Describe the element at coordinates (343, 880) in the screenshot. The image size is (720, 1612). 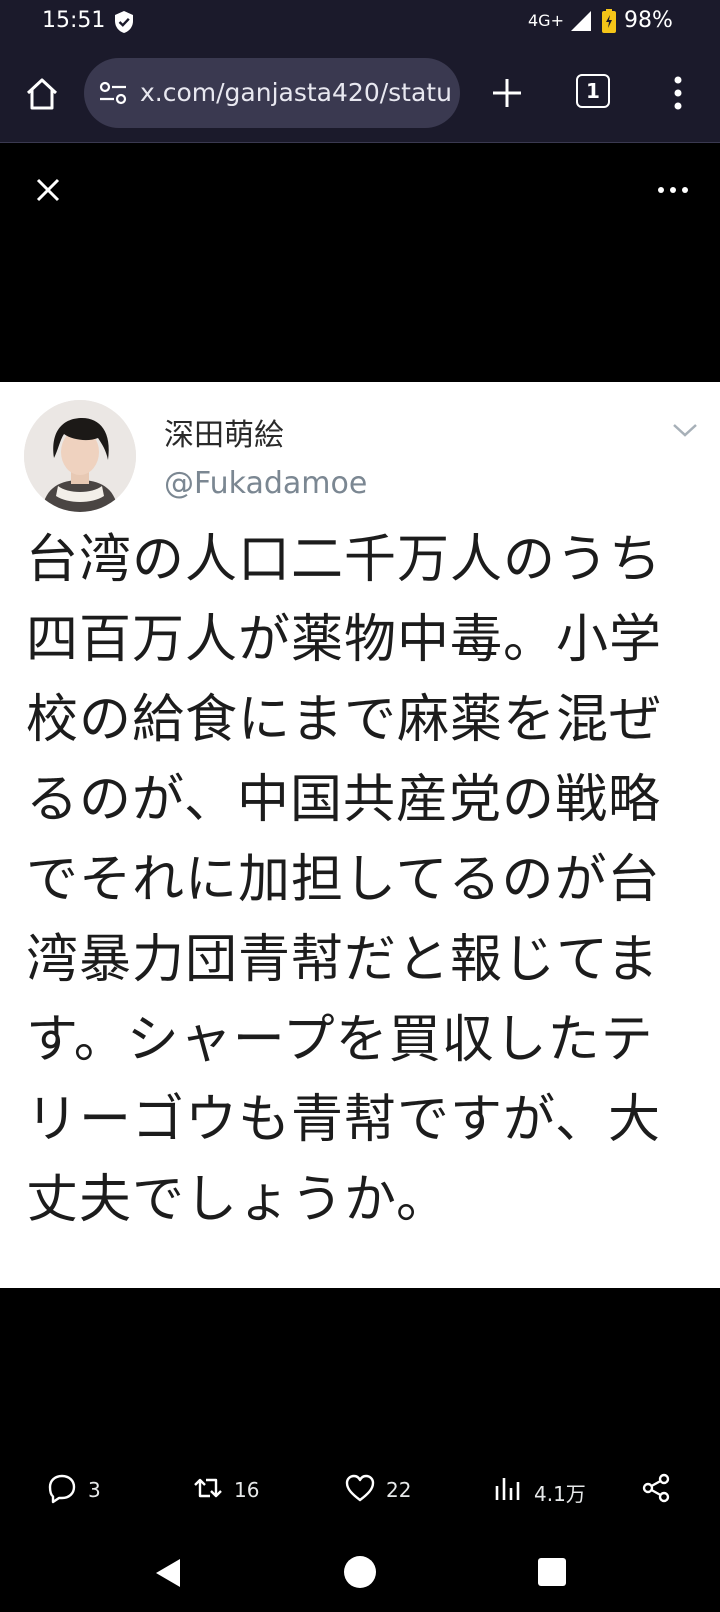
I see `tweet-text-line: でそれに加担してるのが台` at that location.